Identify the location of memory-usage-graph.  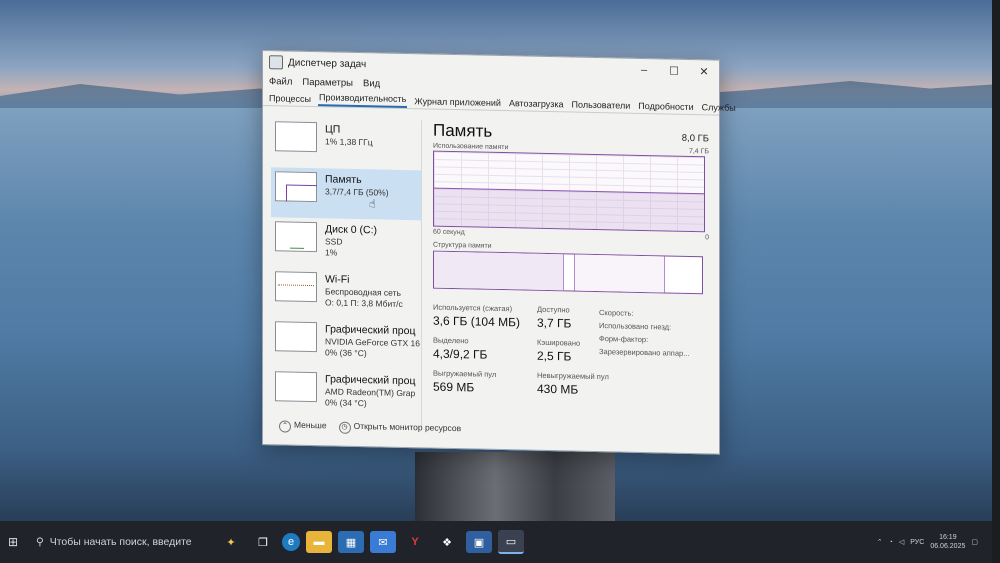
(569, 191).